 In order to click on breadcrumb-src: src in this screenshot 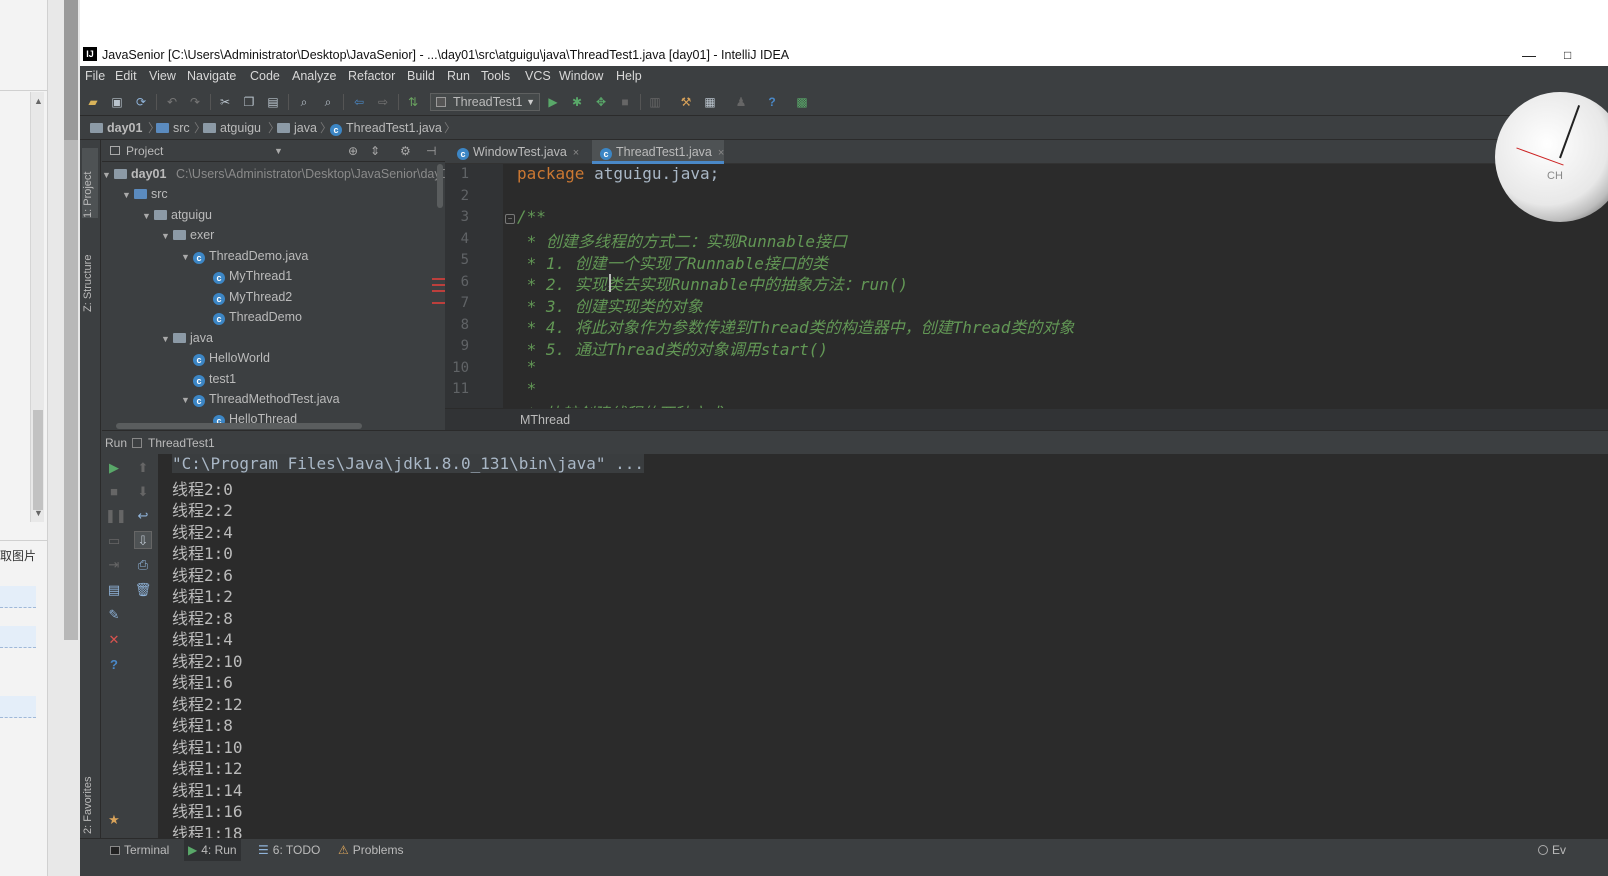, I will do `click(173, 128)`.